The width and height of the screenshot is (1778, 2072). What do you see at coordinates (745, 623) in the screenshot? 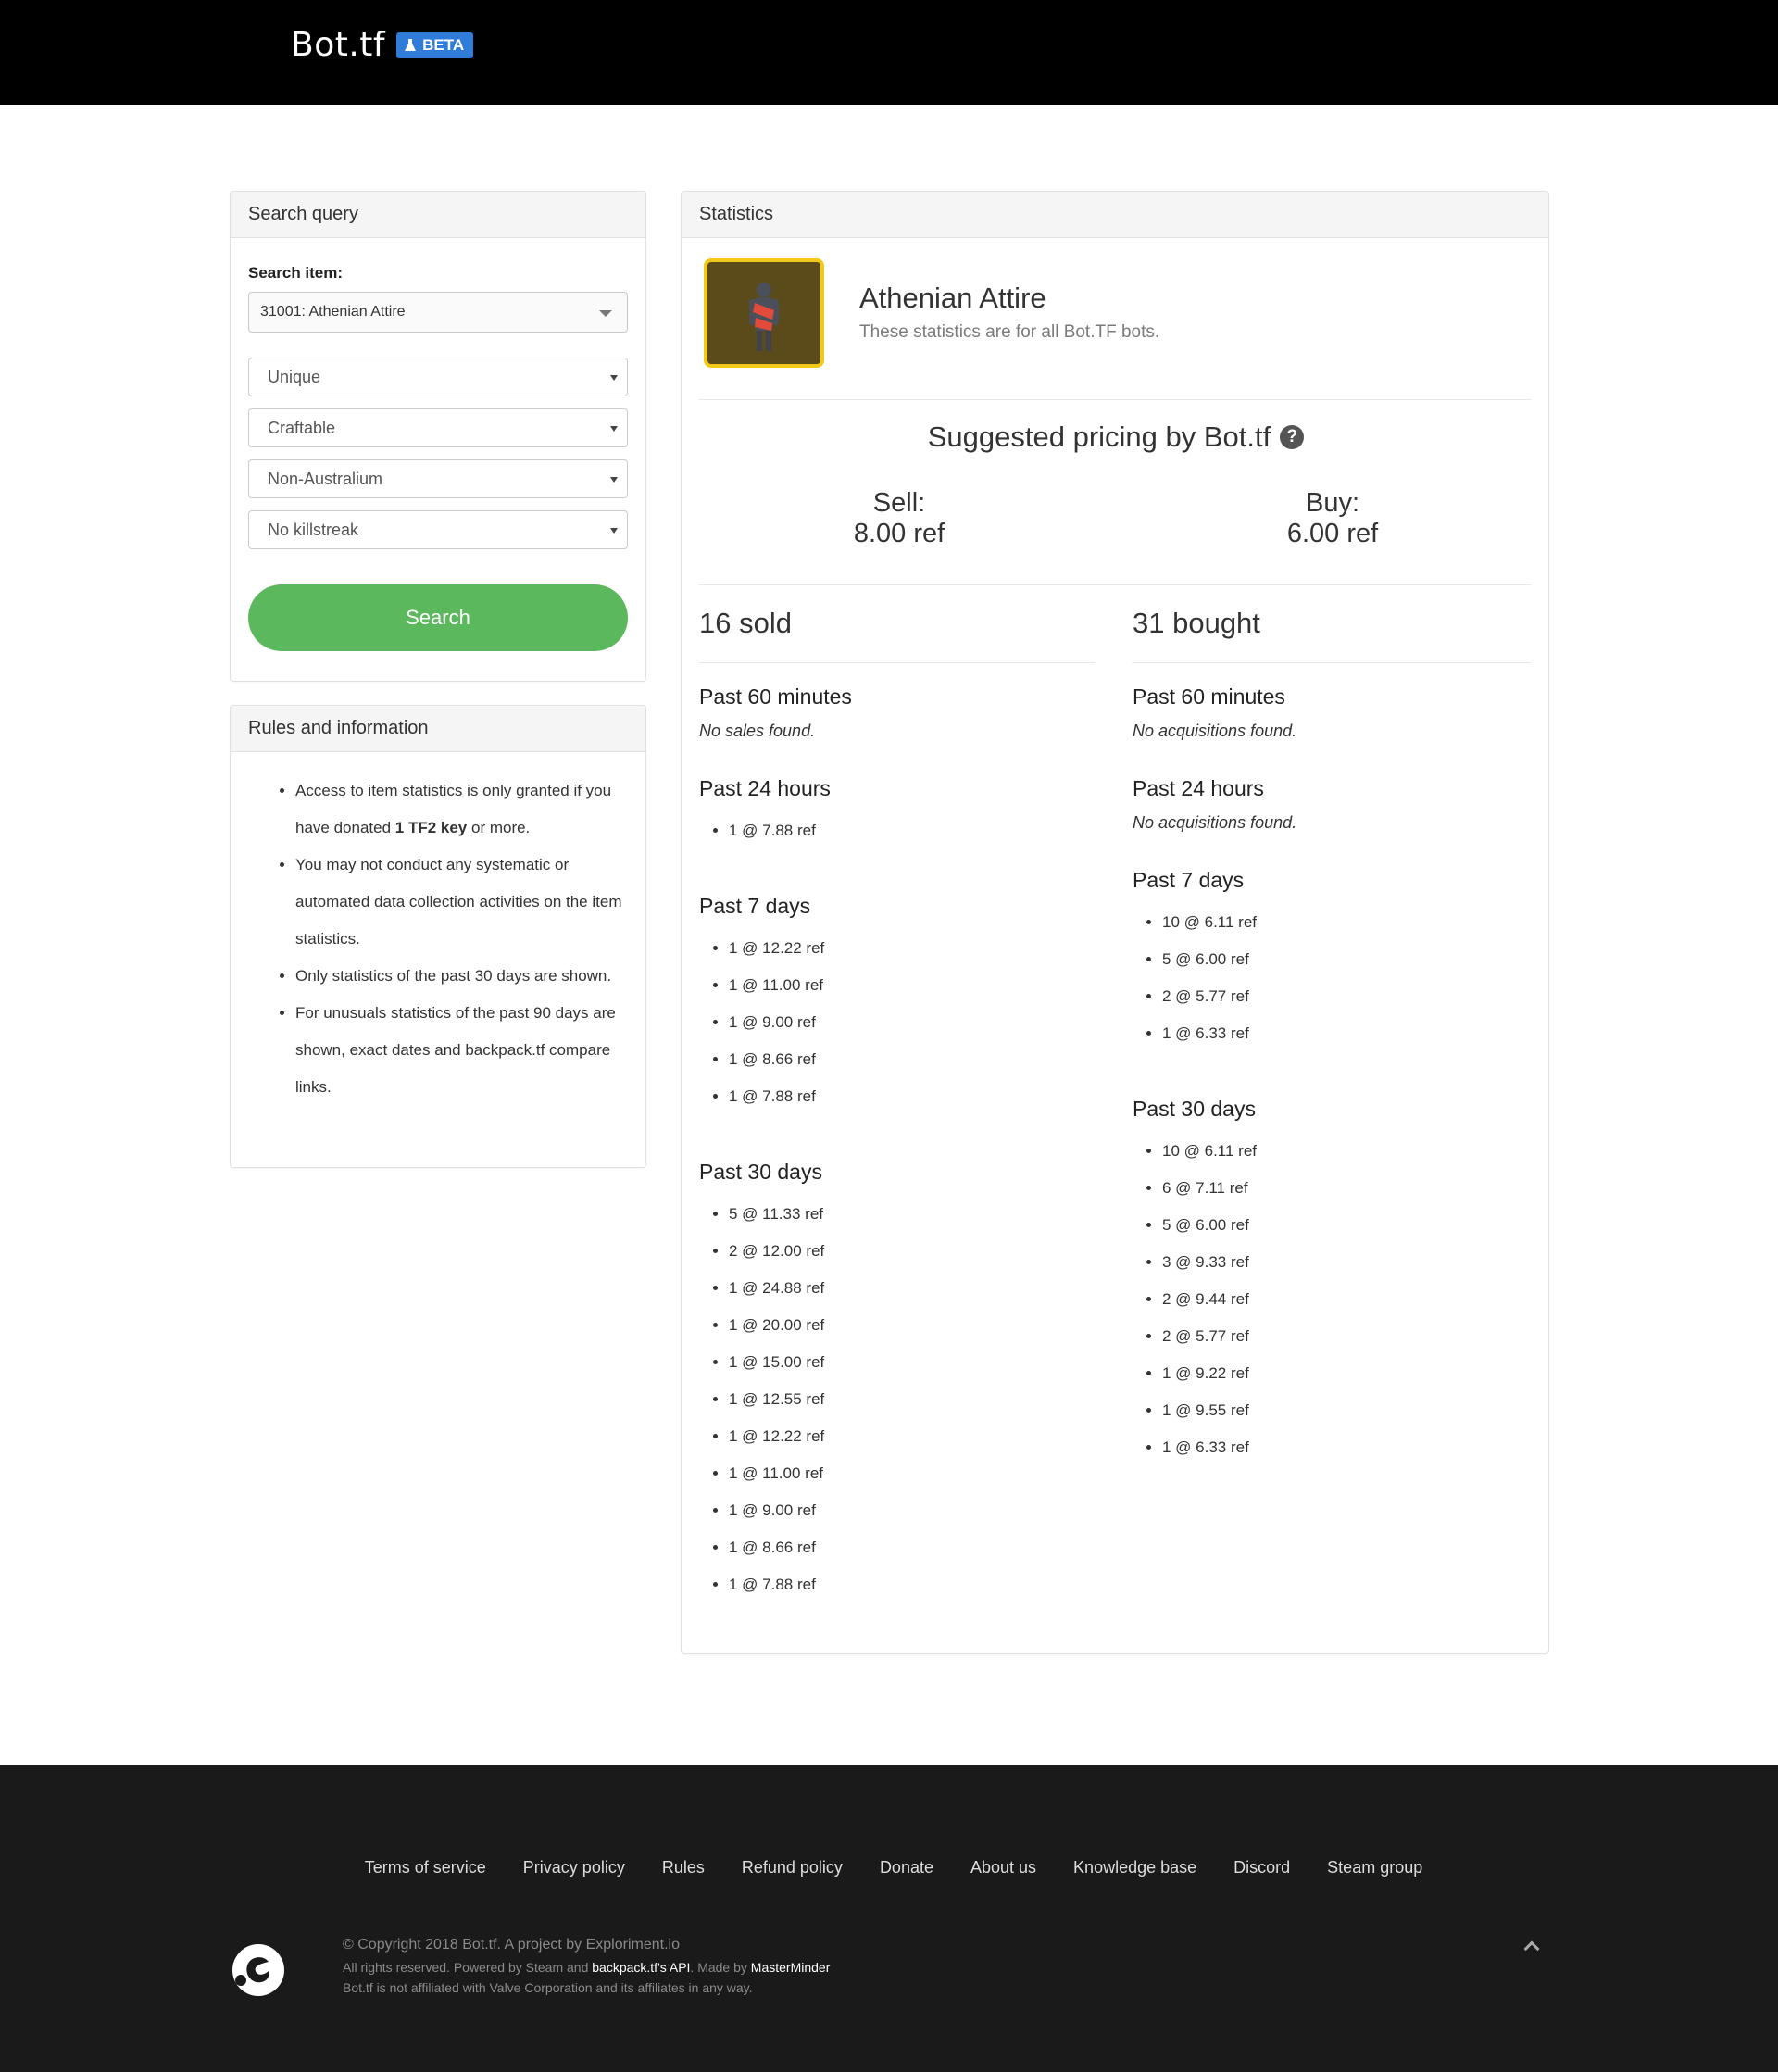
I see `sold-count: 16 sold` at bounding box center [745, 623].